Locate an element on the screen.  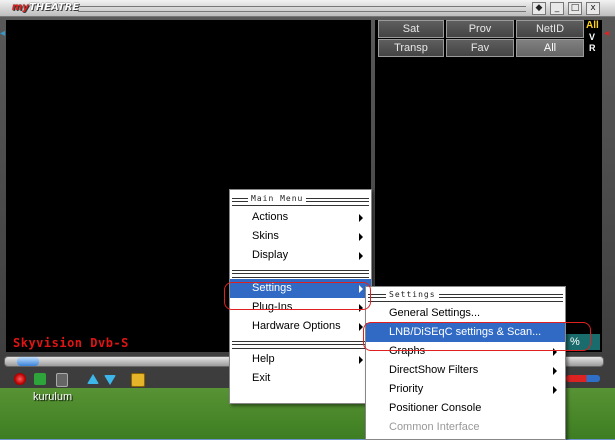
title-grip is located at coordinates (302, 9).